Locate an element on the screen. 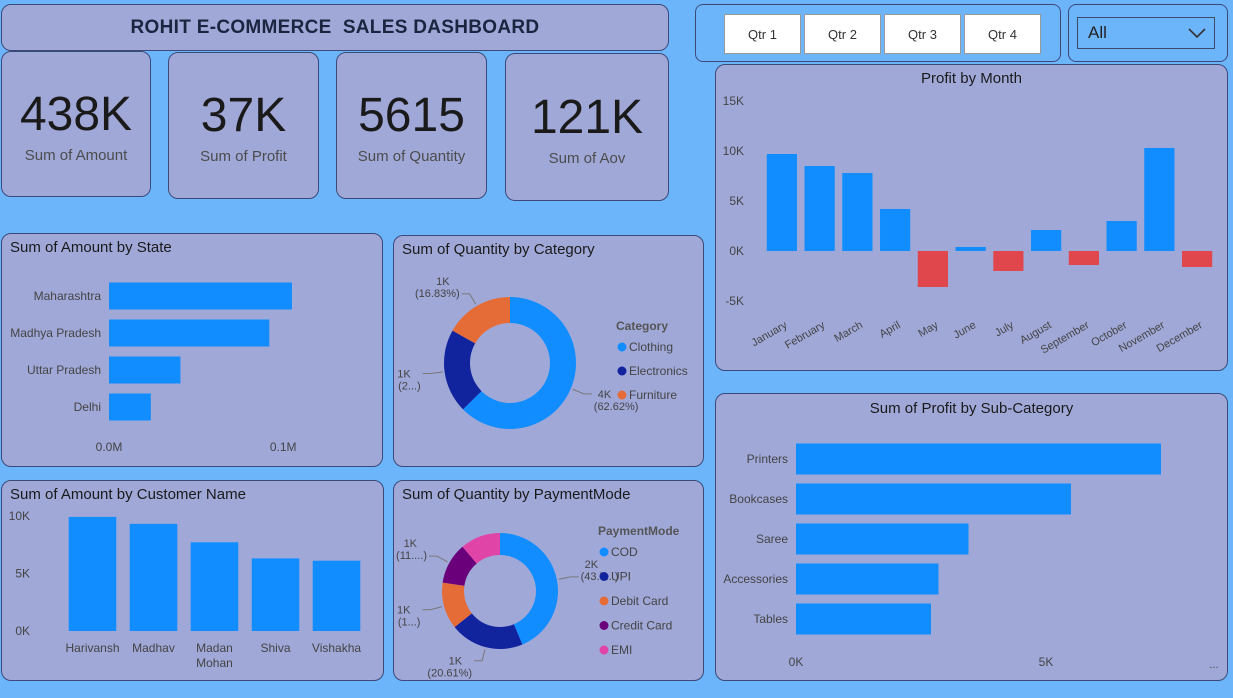 The height and width of the screenshot is (698, 1233). kpi-value: 121K is located at coordinates (587, 117).